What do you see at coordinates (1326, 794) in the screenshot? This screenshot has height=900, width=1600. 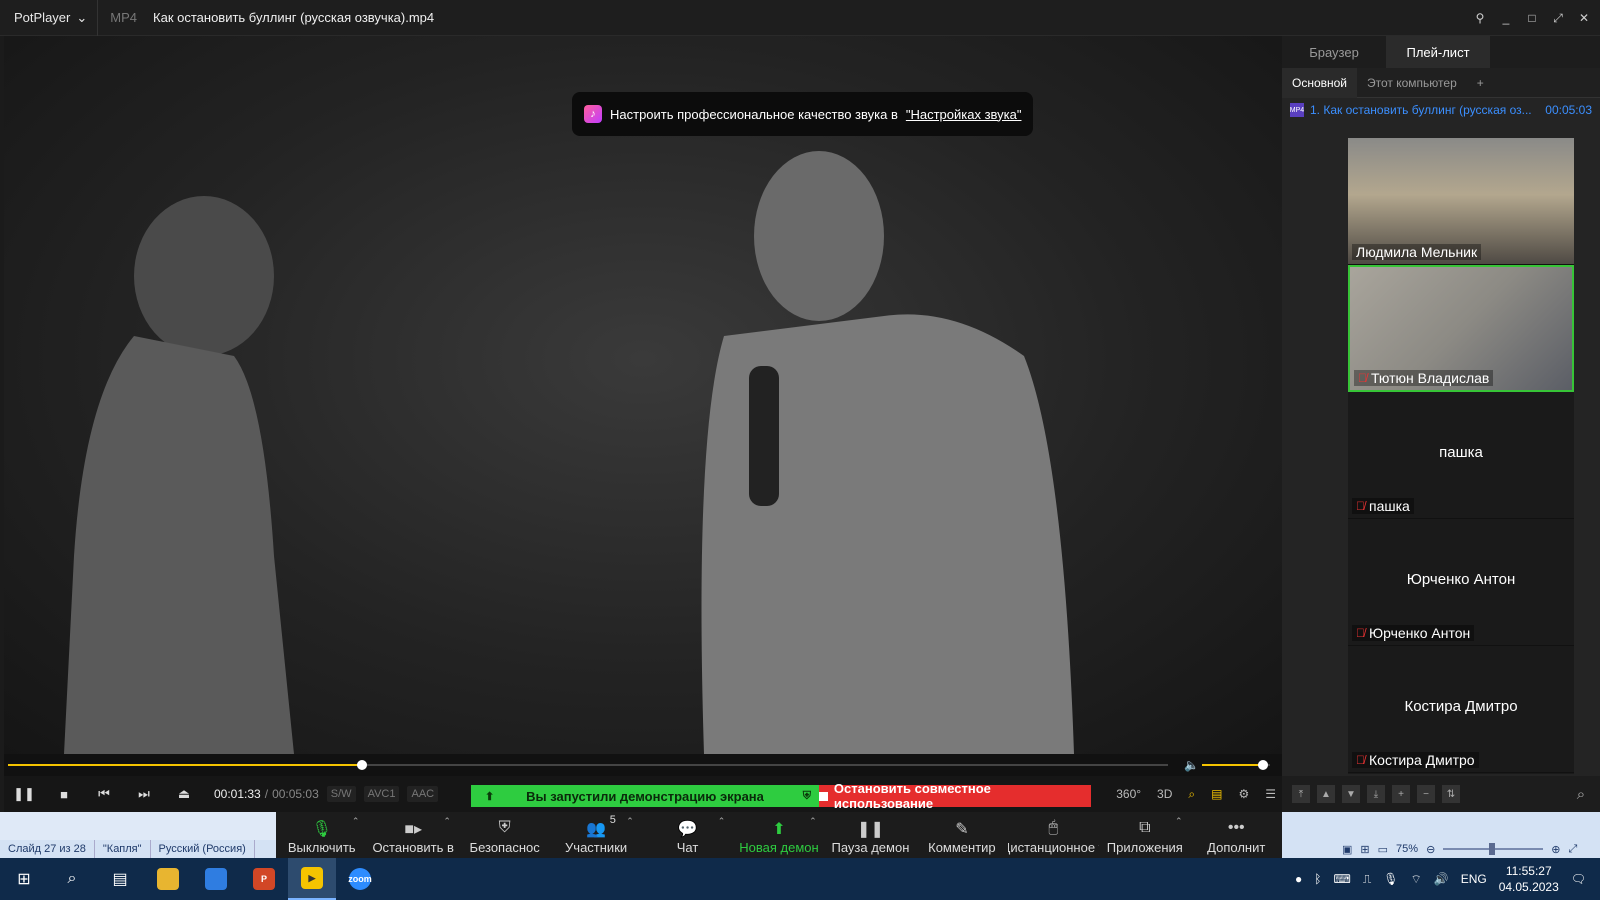 I see `move-up-icon: ▲` at bounding box center [1326, 794].